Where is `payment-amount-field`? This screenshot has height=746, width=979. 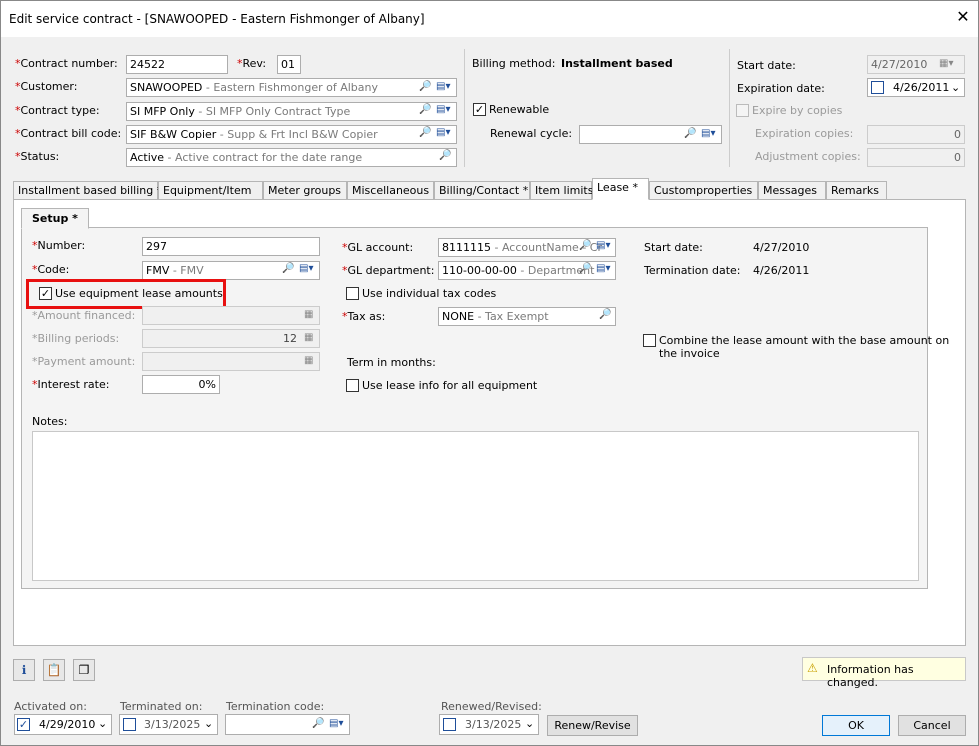
payment-amount-field is located at coordinates (231, 361).